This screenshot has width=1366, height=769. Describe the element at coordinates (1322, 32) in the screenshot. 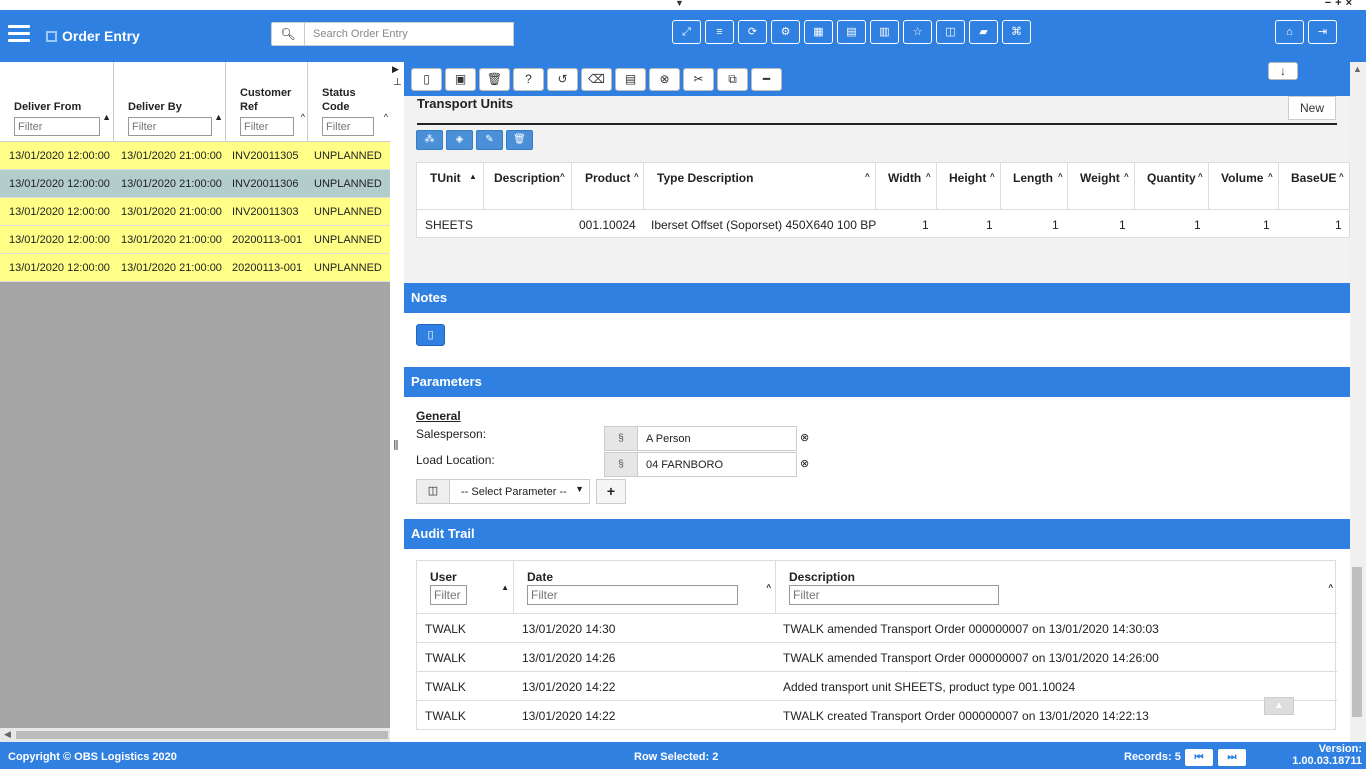

I see `logout-icon: ⇥` at that location.